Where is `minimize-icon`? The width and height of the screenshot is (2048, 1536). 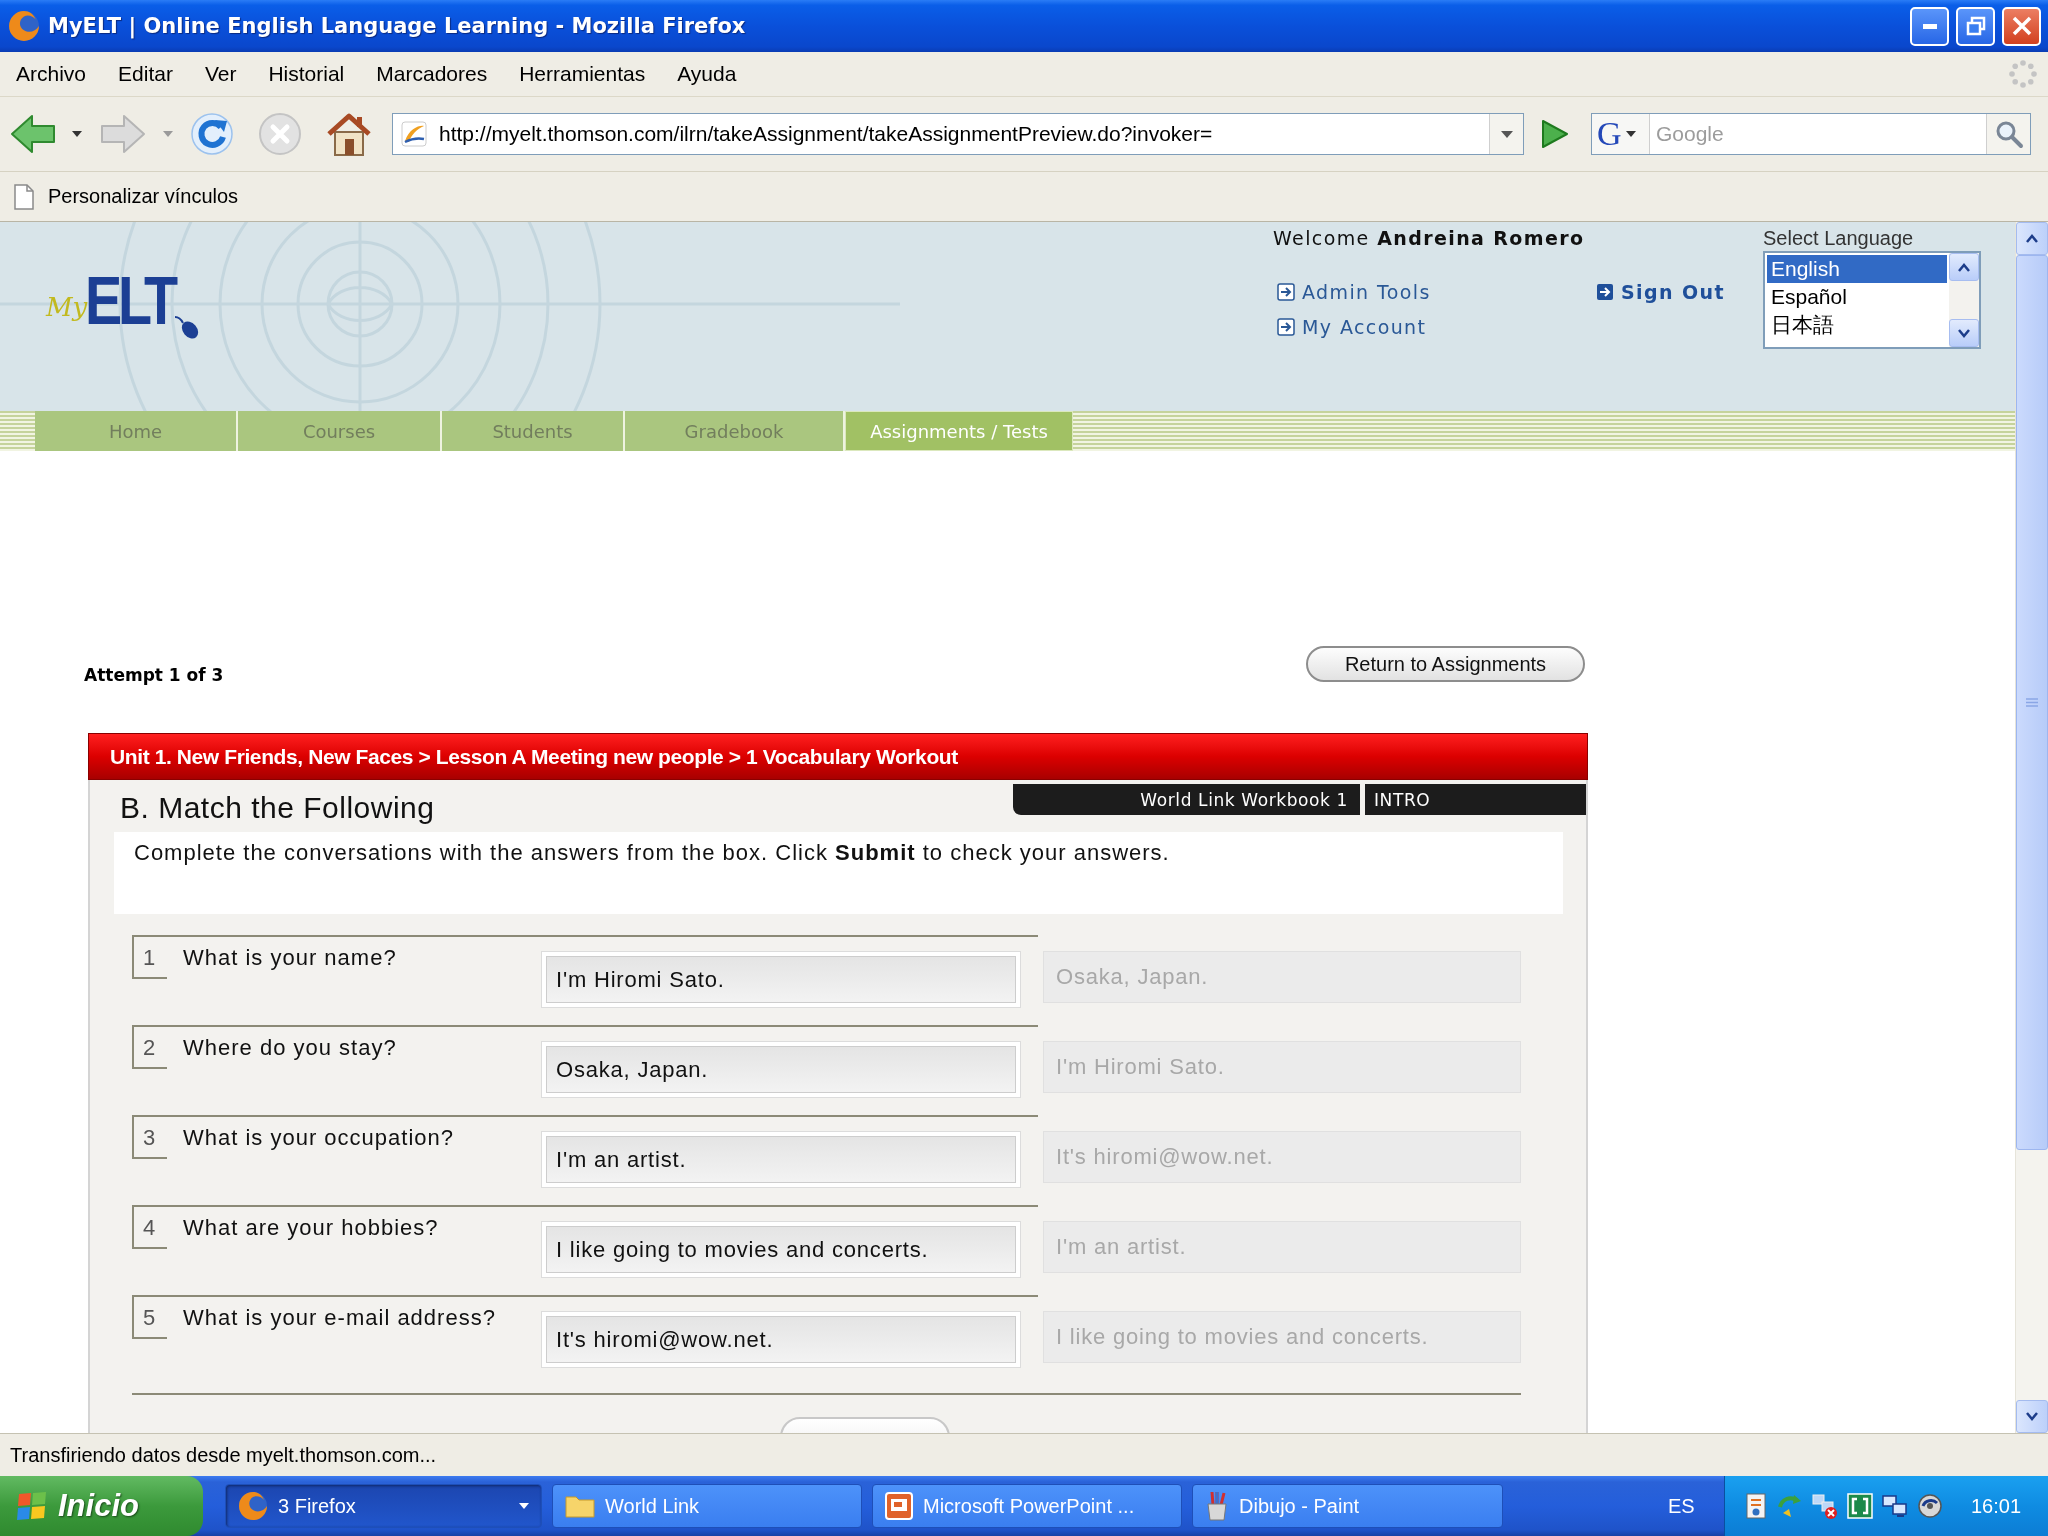
minimize-icon is located at coordinates (1929, 26).